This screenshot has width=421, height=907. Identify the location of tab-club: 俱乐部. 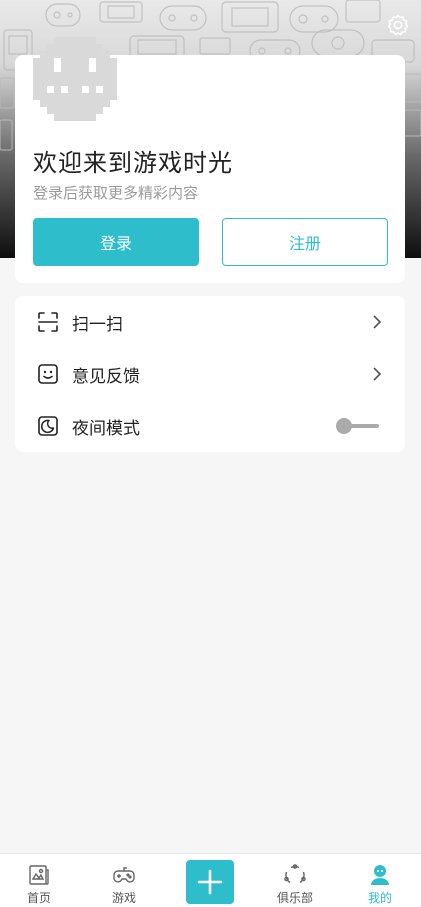
(295, 880).